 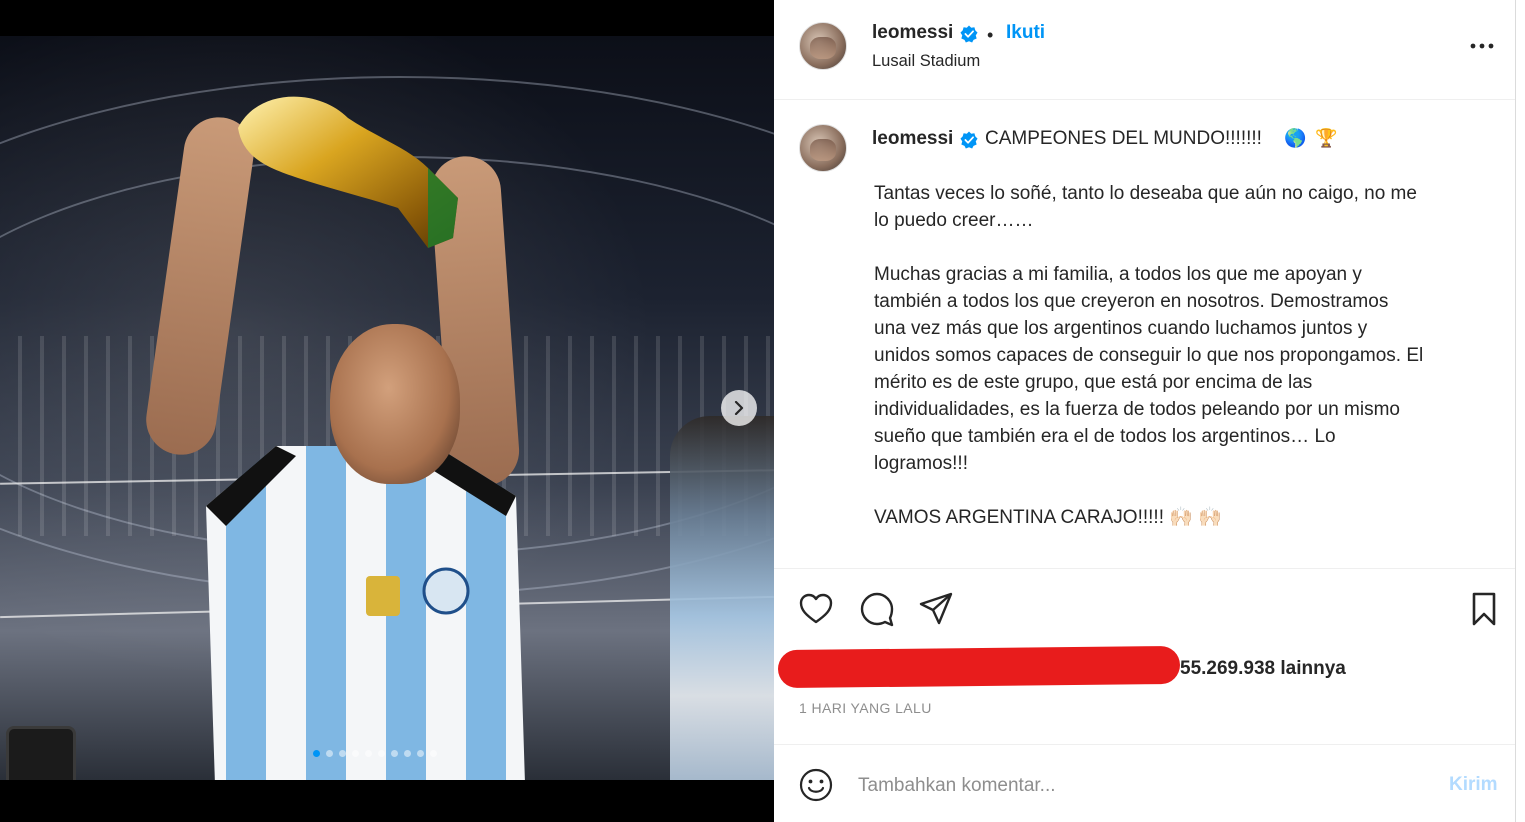 I want to click on carousel-indicator, so click(x=375, y=753).